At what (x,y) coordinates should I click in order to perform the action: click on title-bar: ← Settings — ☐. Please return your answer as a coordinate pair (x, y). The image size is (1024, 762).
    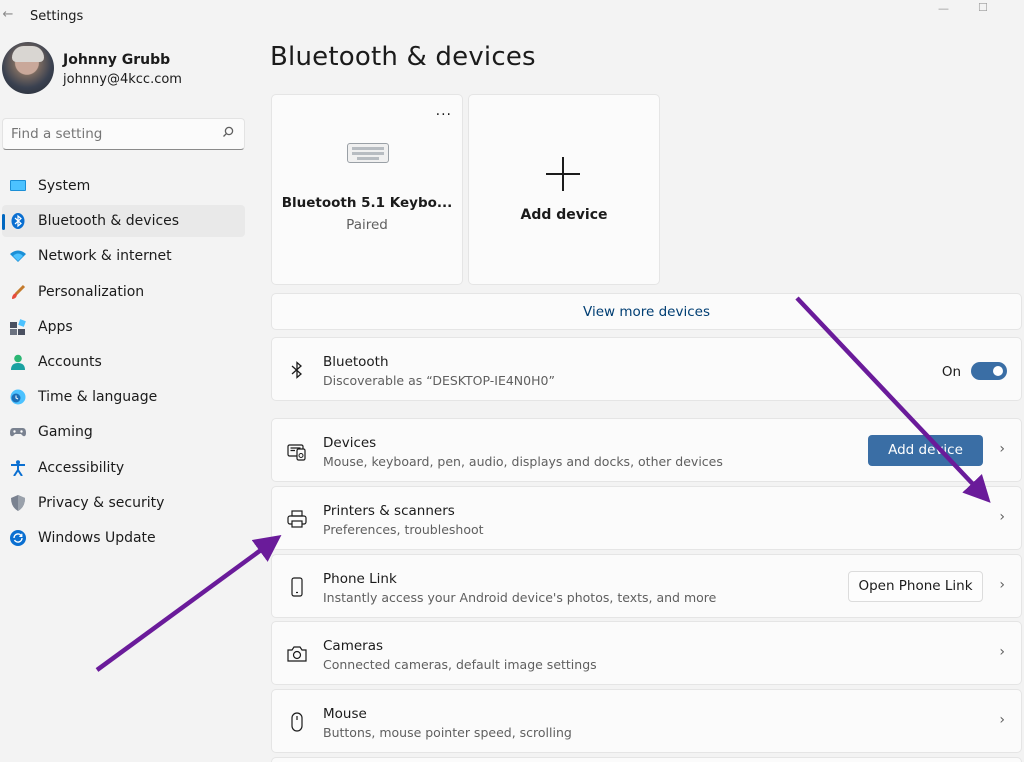
    Looking at the image, I should click on (512, 17).